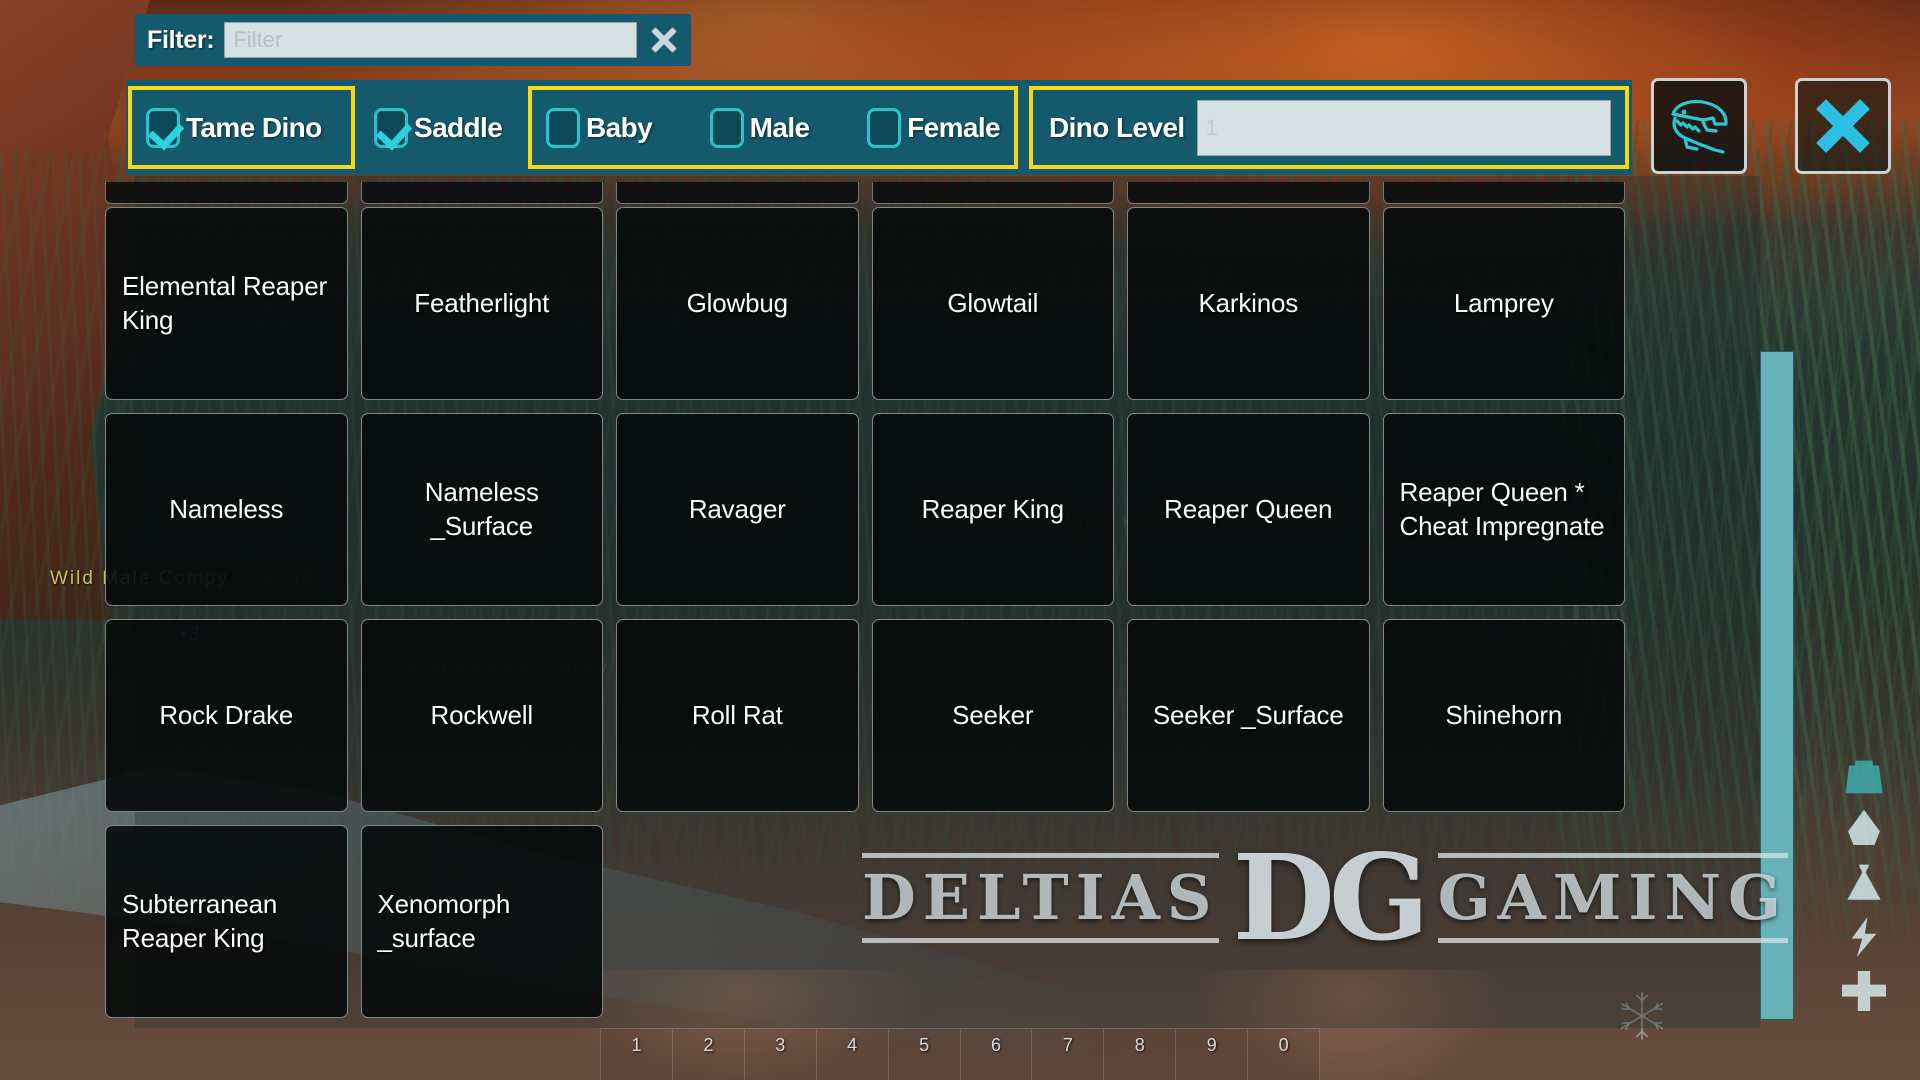 This screenshot has height=1080, width=1920. I want to click on dino-cell: Nameless _Surface, so click(481, 509).